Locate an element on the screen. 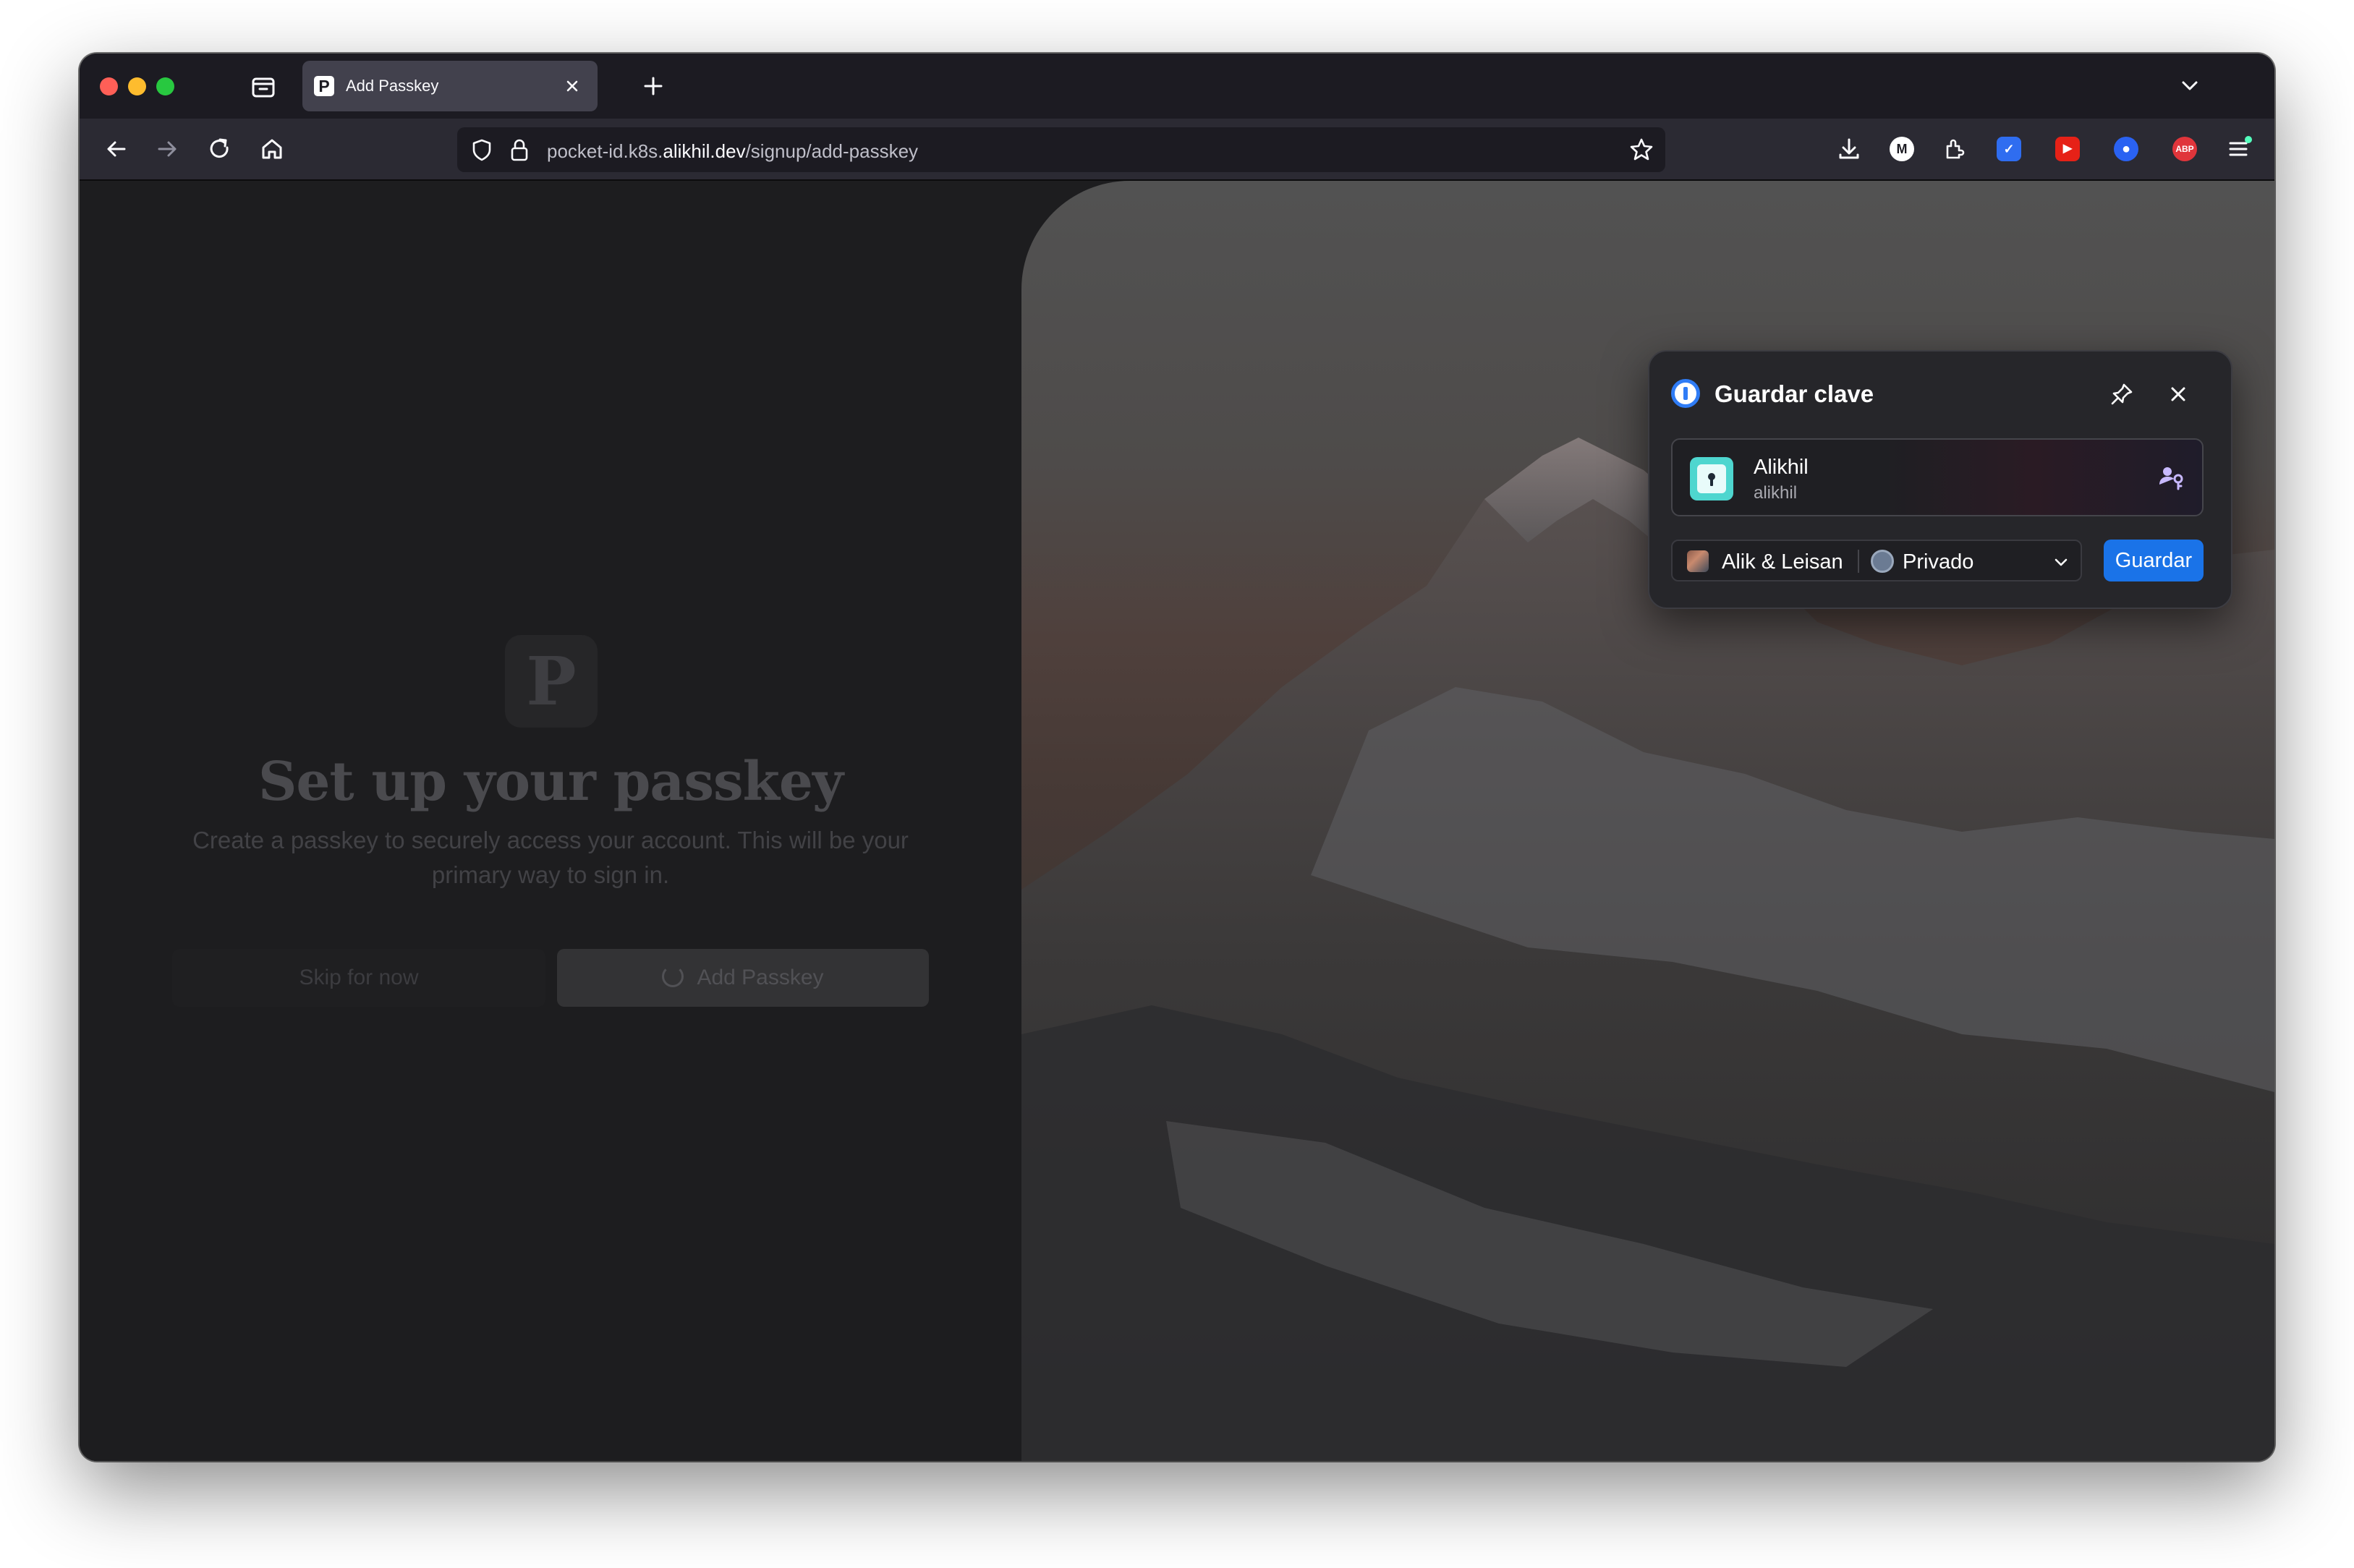 This screenshot has height=1568, width=2354. download-icon is located at coordinates (1849, 149).